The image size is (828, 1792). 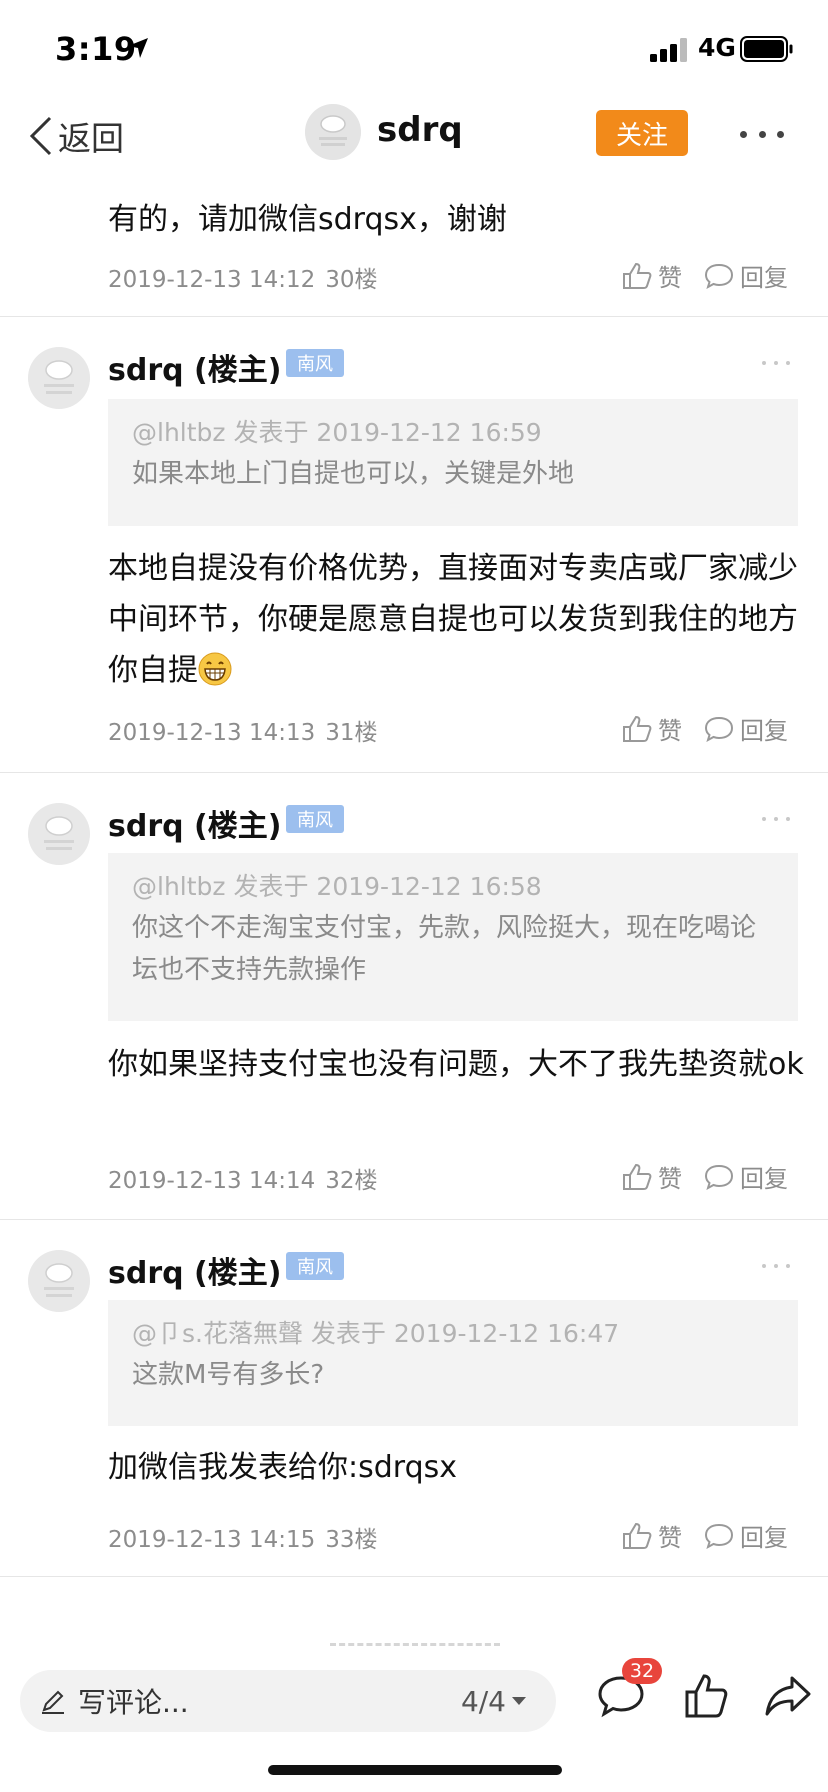 I want to click on quote-block: @卩s.花落無聲 发表于 2019-12-12 16:47 这款M号有多长?, so click(x=453, y=1363).